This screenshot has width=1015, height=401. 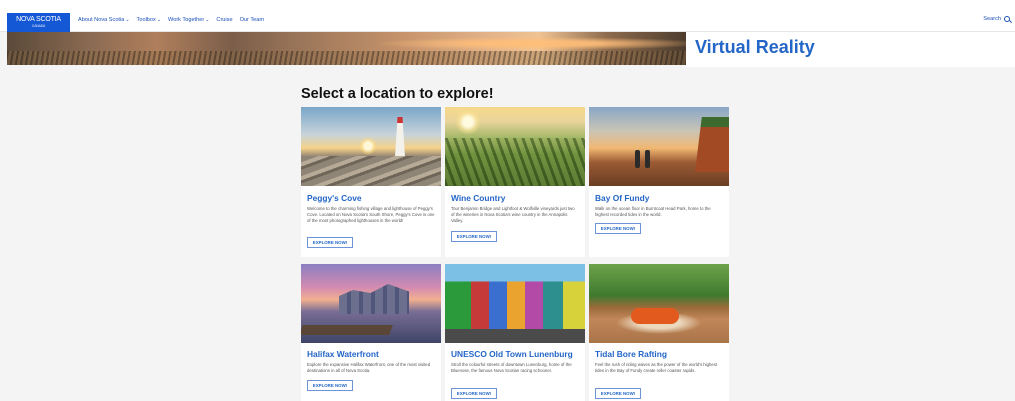 I want to click on halifax-waterfront-image, so click(x=371, y=303).